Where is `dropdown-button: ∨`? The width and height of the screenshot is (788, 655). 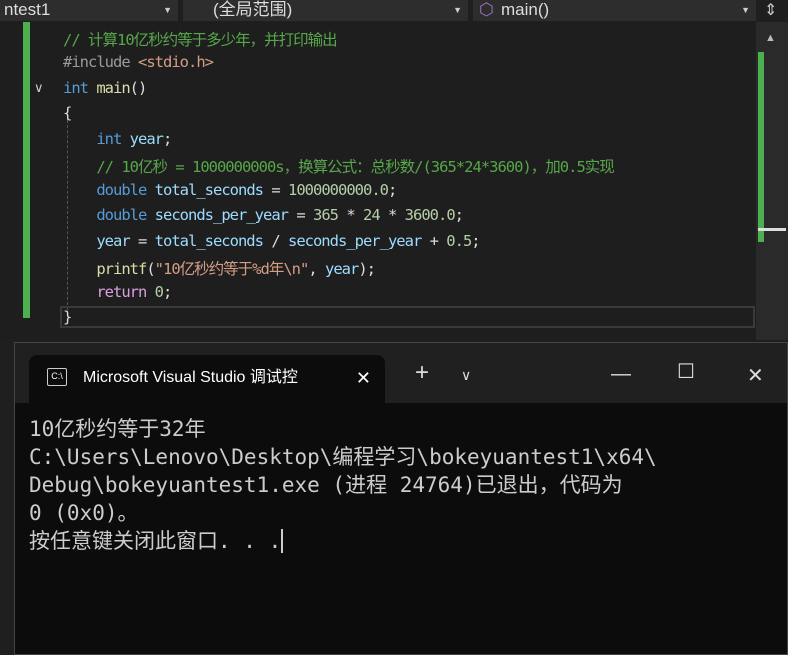
dropdown-button: ∨ is located at coordinates (466, 375).